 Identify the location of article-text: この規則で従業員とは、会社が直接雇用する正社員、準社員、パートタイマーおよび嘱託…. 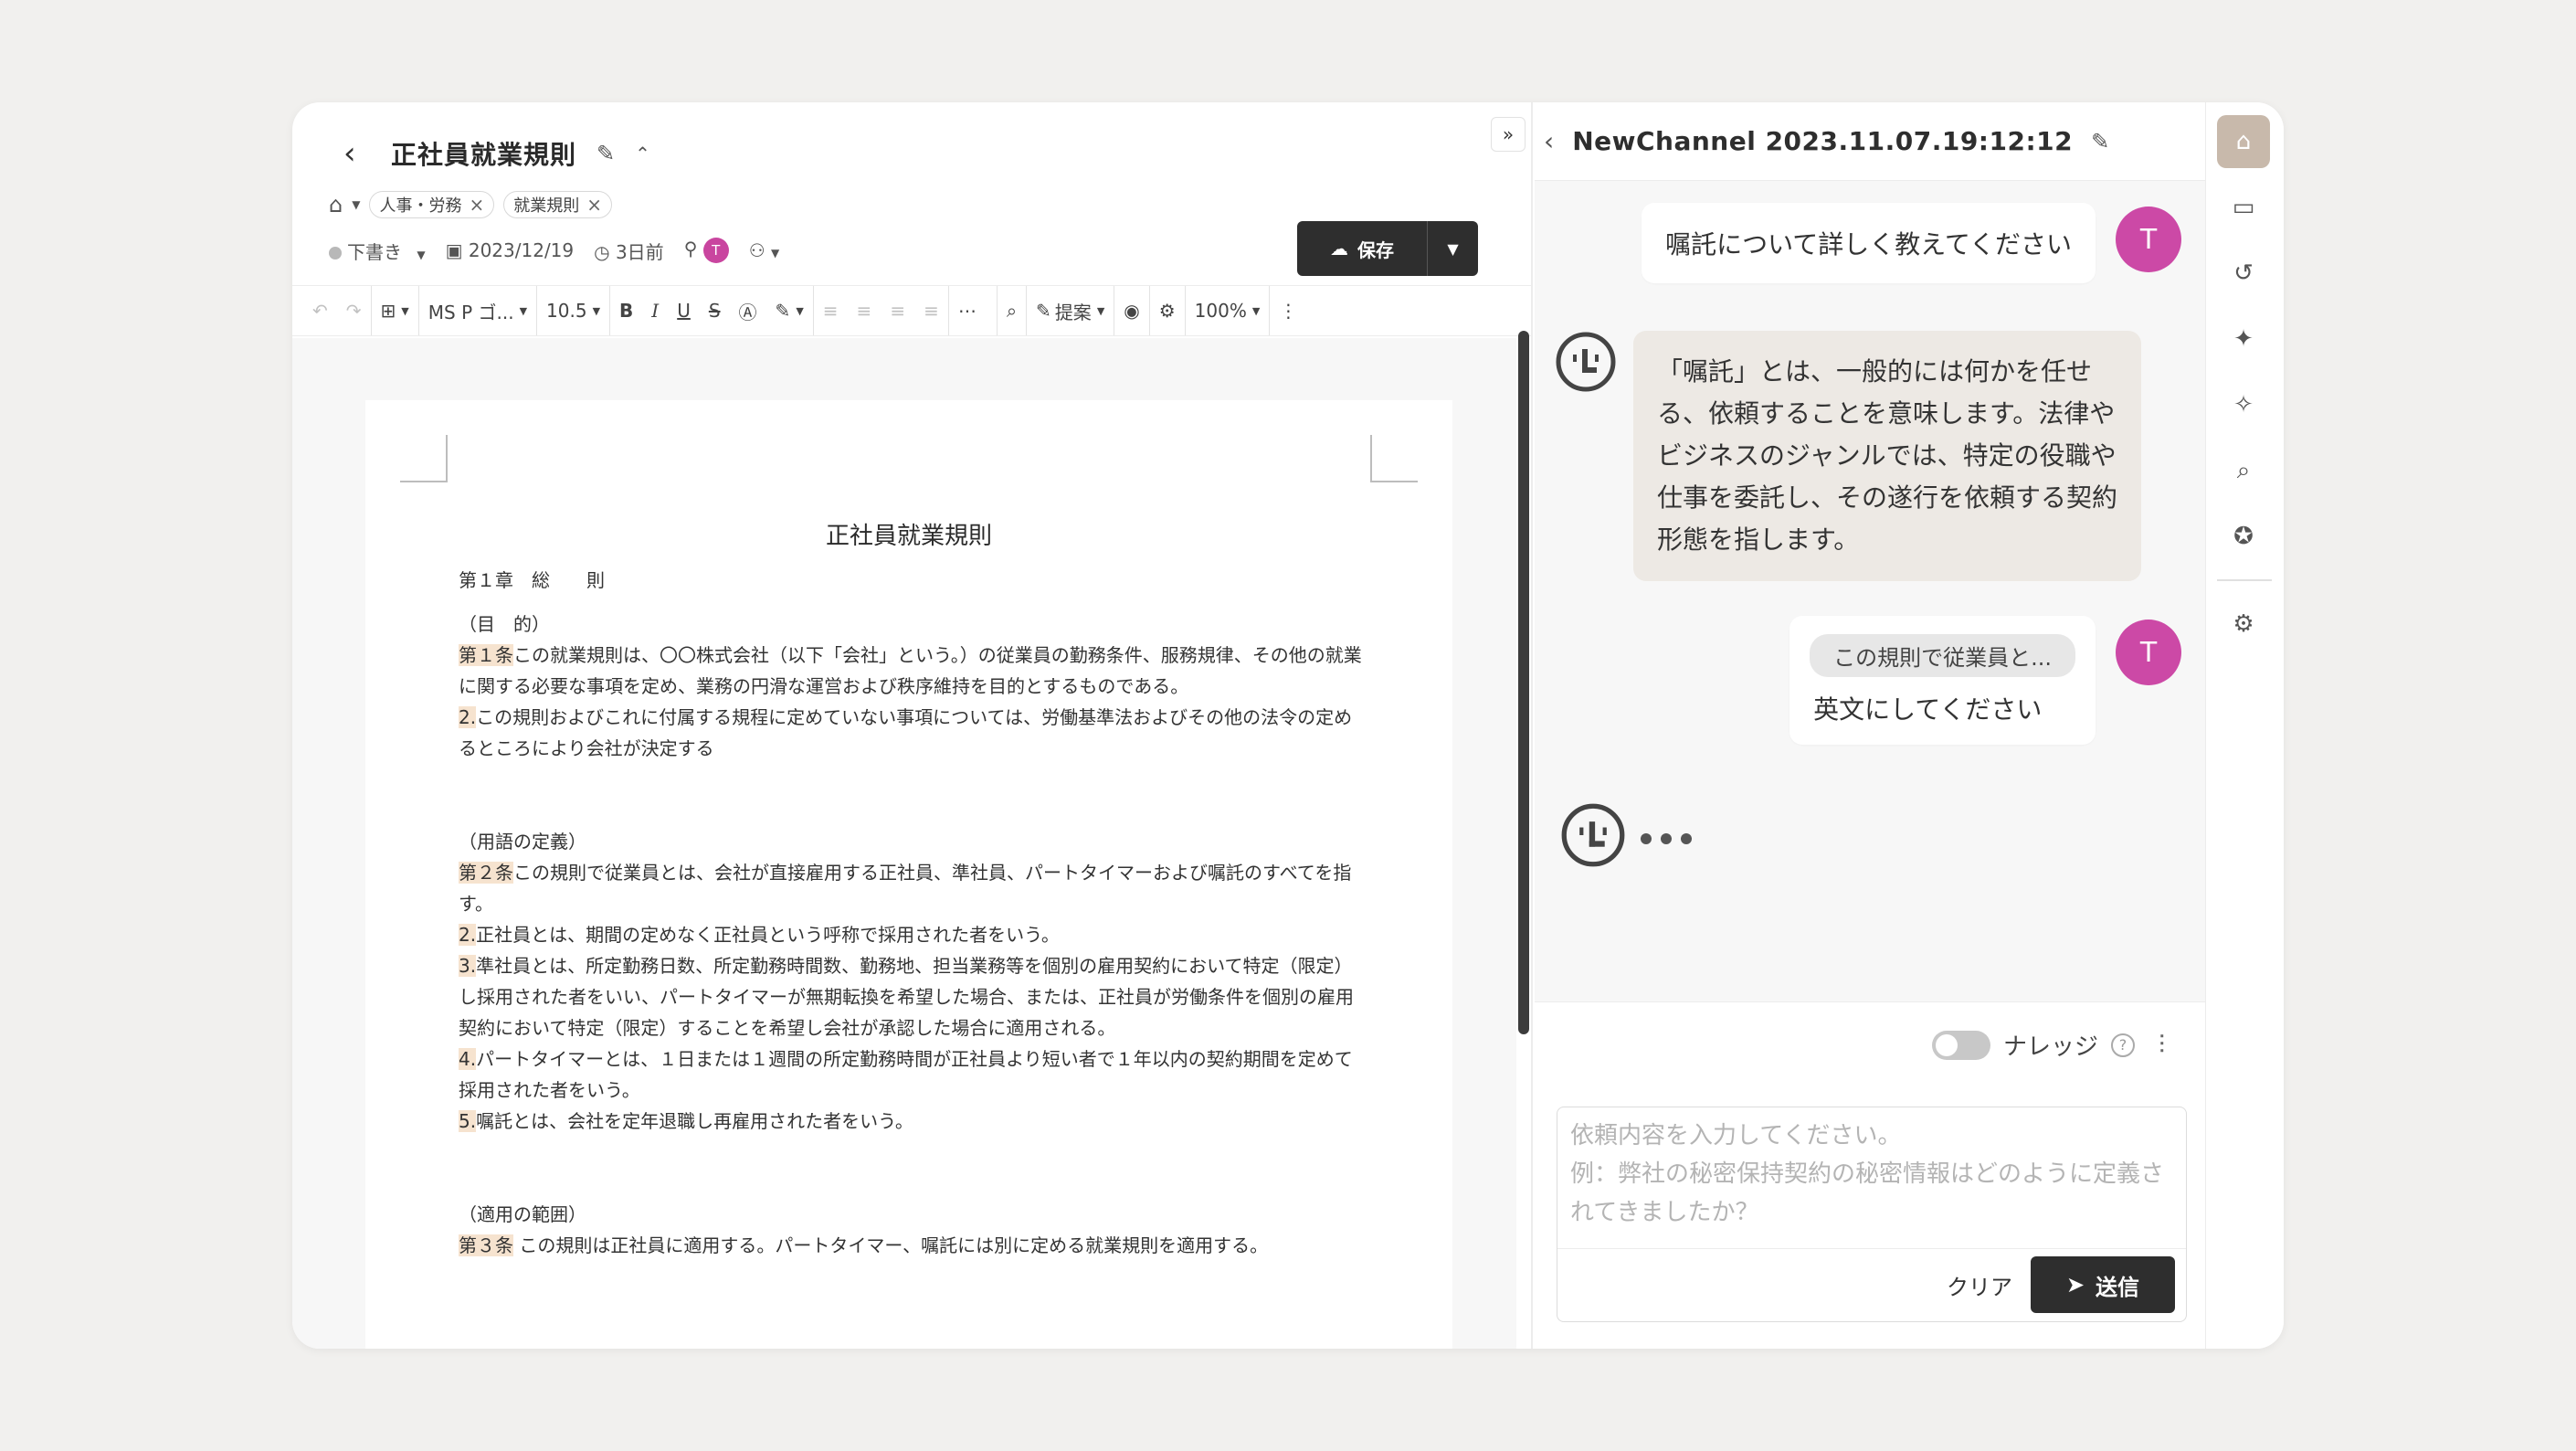
(905, 888).